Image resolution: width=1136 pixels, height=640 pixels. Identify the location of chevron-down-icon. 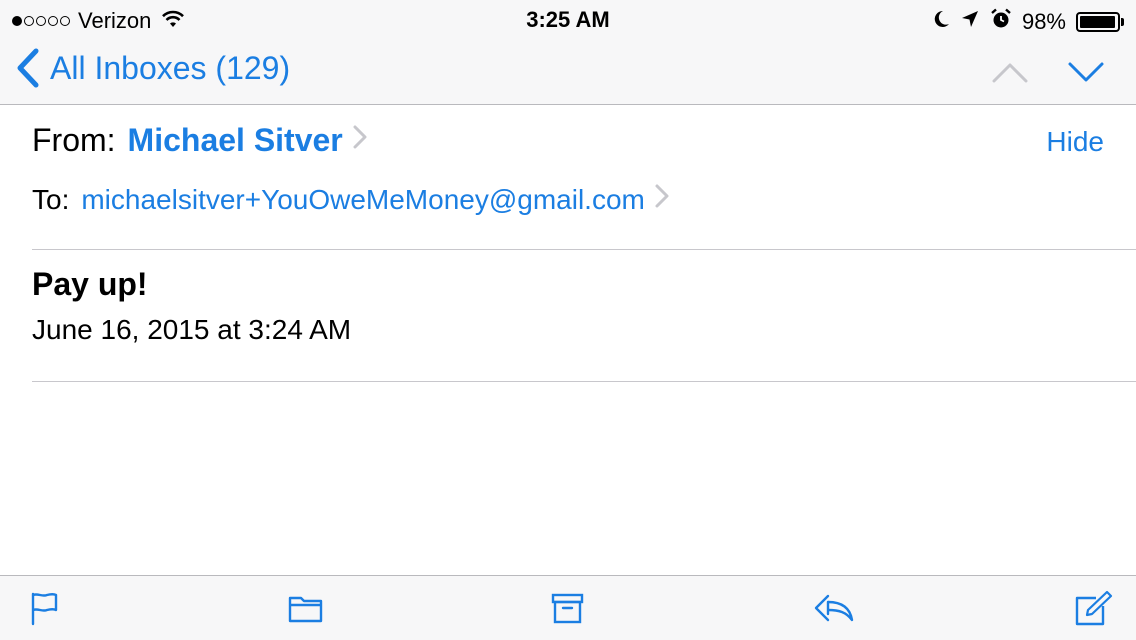
(1086, 72).